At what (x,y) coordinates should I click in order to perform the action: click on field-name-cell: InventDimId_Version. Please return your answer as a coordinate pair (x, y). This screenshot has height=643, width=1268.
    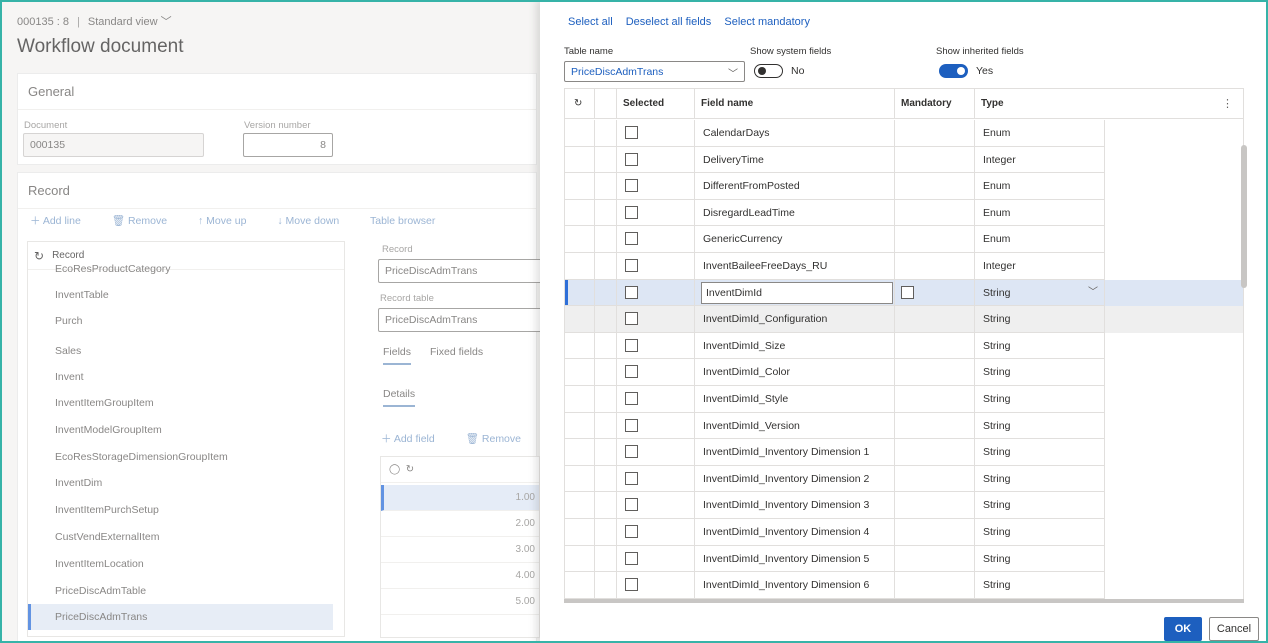
    Looking at the image, I should click on (795, 426).